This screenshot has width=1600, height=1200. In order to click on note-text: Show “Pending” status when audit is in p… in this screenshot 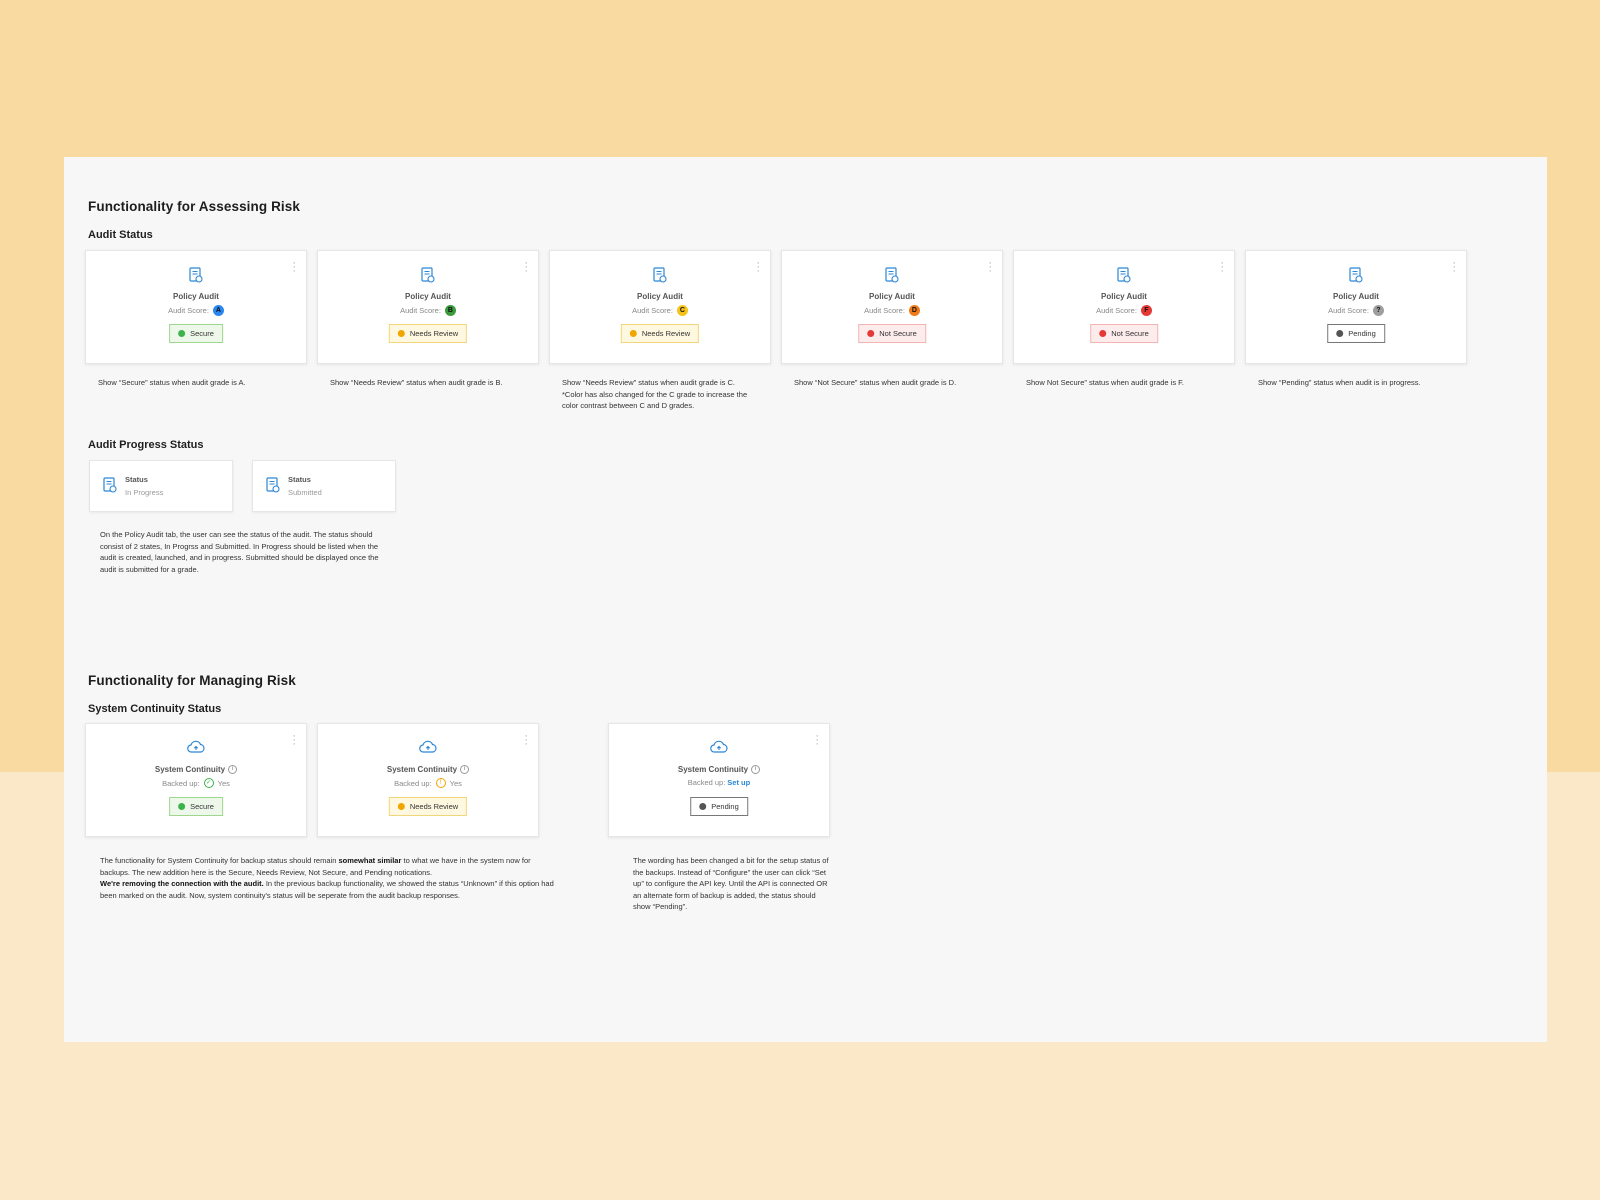, I will do `click(1339, 382)`.